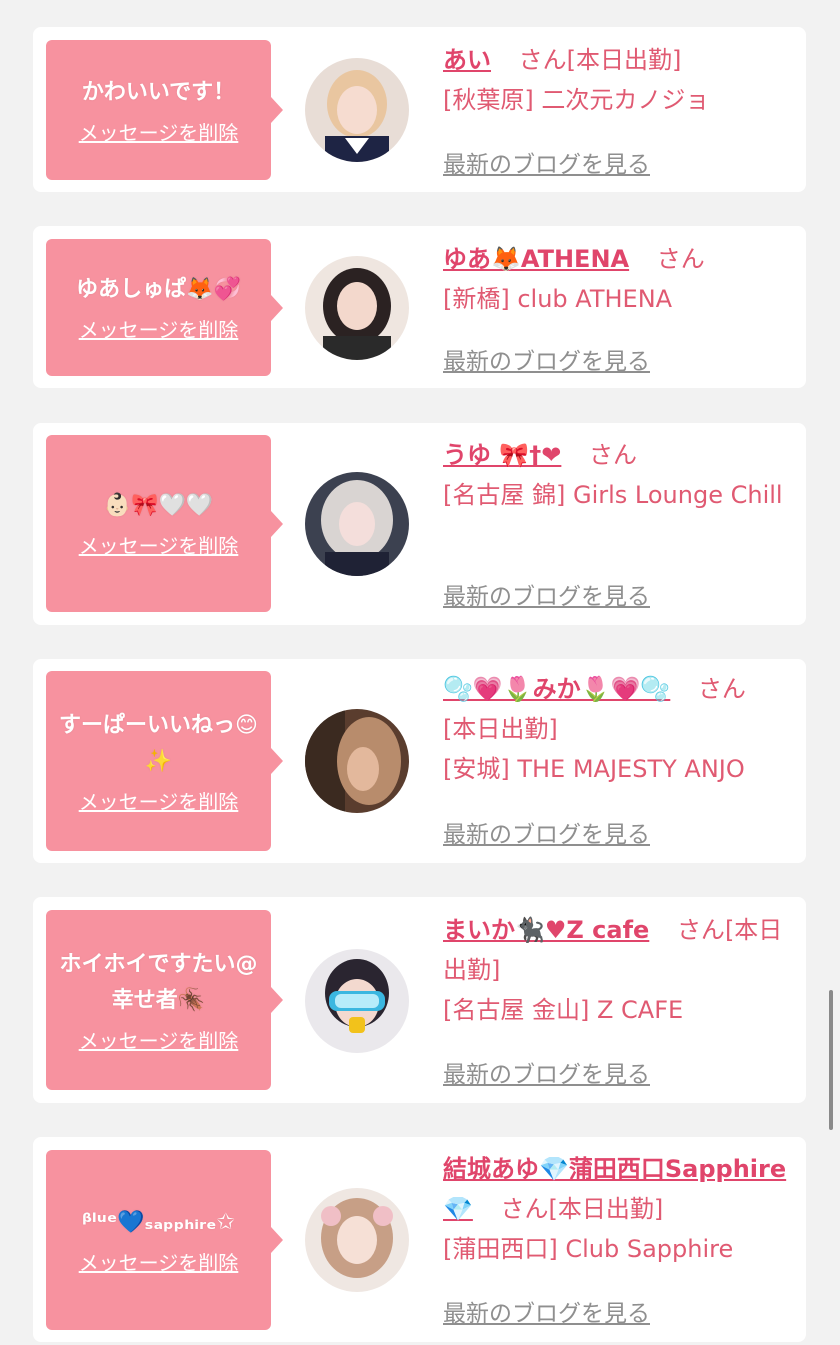 Image resolution: width=840 pixels, height=1345 pixels. Describe the element at coordinates (588, 1249) in the screenshot. I see `shop-label: [蒲田西口] Club Sapphire` at that location.